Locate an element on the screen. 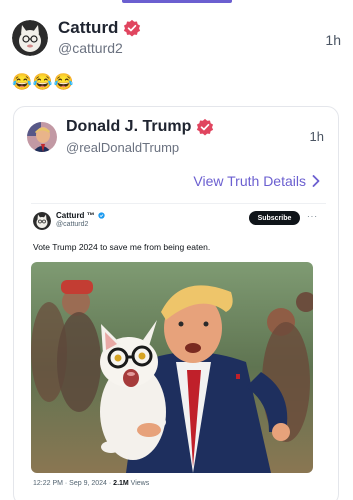 The width and height of the screenshot is (353, 500). quoted-post-timestamp: 1h is located at coordinates (316, 136).